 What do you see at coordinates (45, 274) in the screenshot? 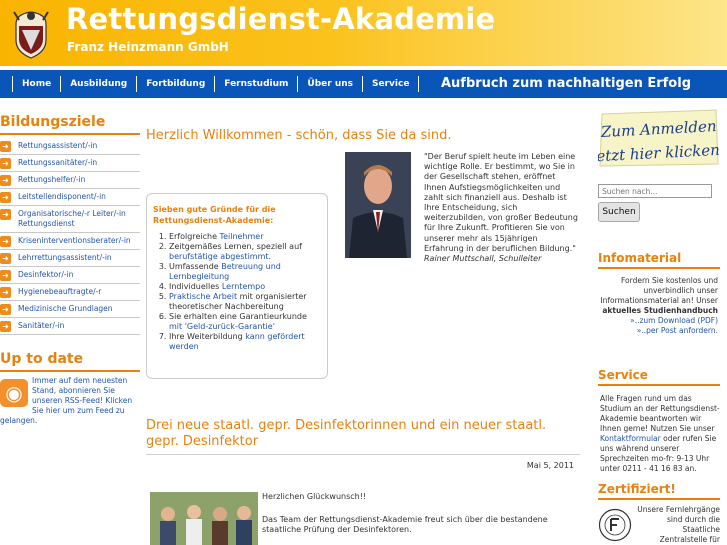
I see `list-item-label: Desinfektor/-in` at bounding box center [45, 274].